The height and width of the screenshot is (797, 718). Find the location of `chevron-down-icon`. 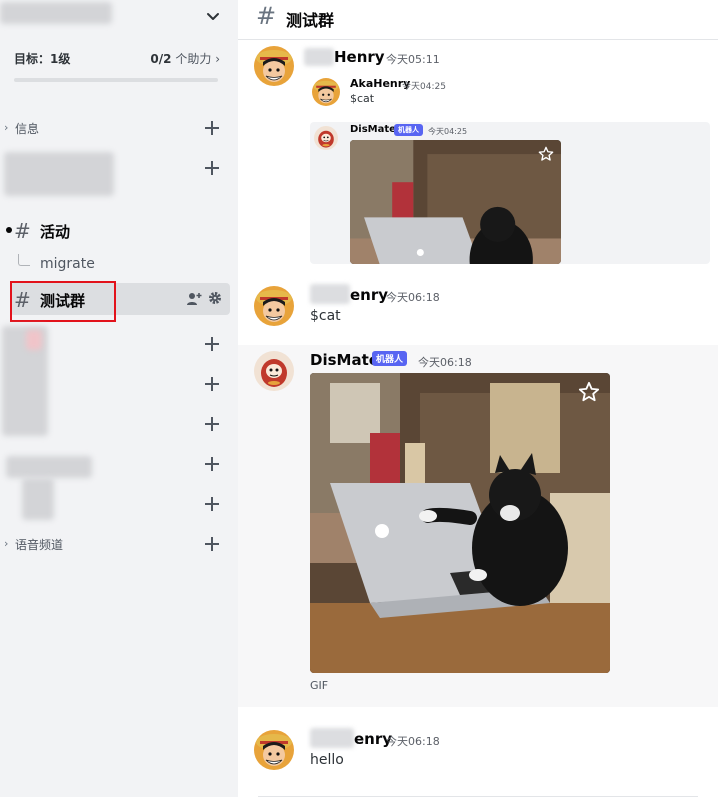

chevron-down-icon is located at coordinates (213, 17).